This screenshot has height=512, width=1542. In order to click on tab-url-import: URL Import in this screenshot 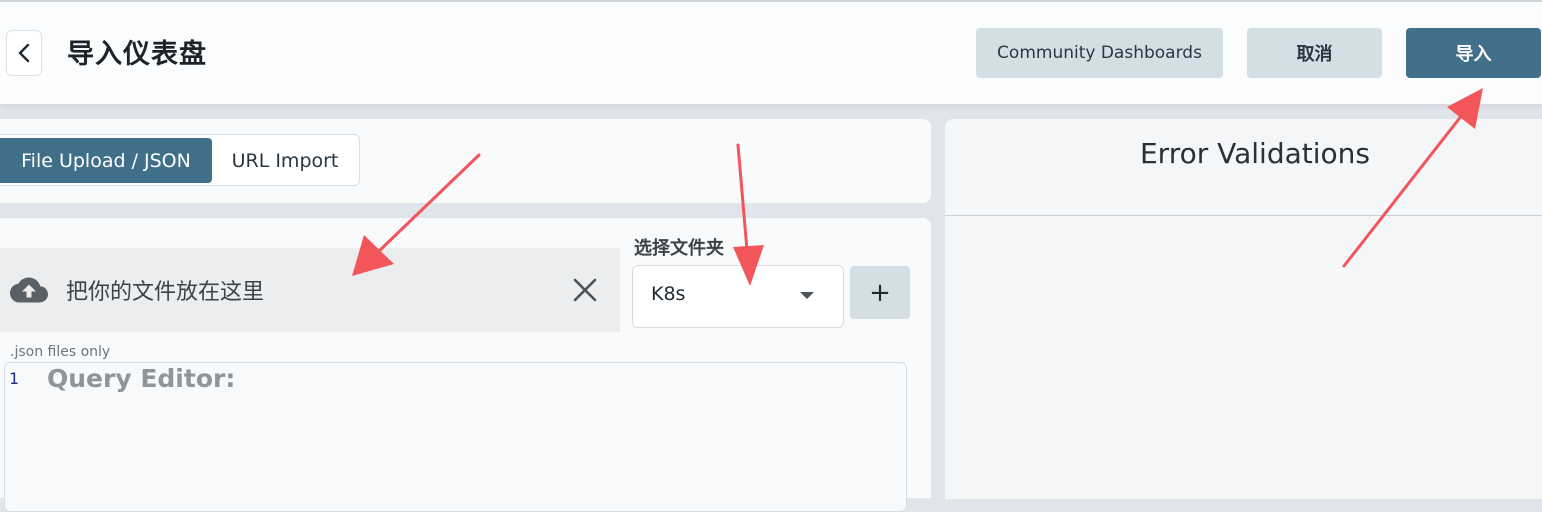, I will do `click(285, 160)`.